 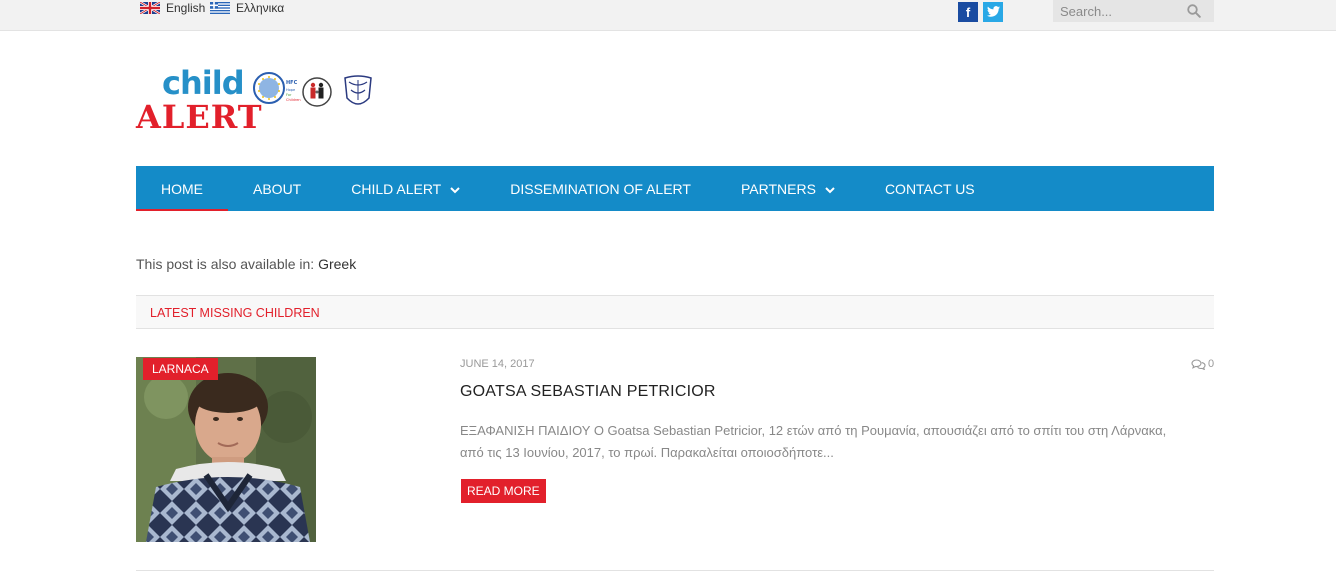 I want to click on search-box, so click(x=1133, y=11).